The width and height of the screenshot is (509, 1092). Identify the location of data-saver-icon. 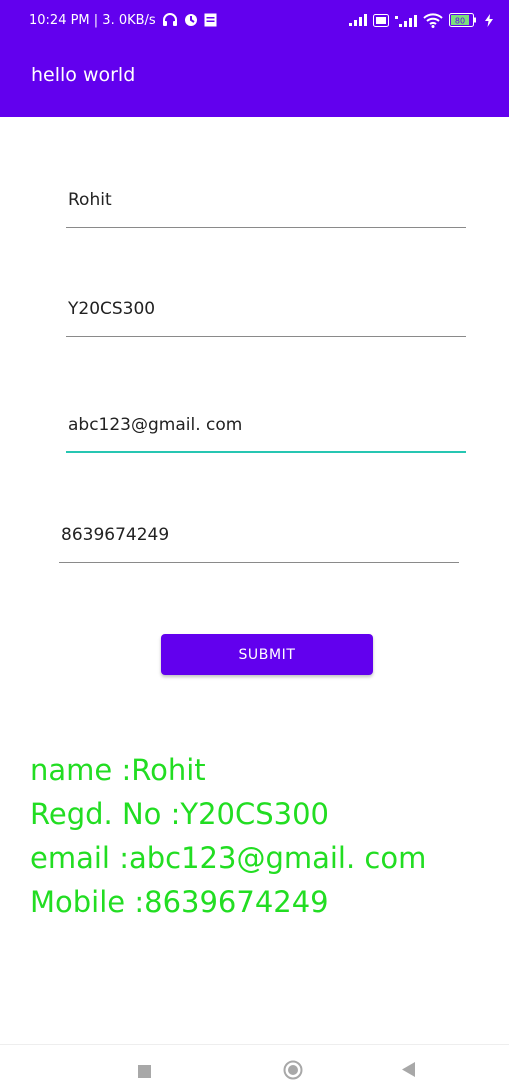
(191, 20).